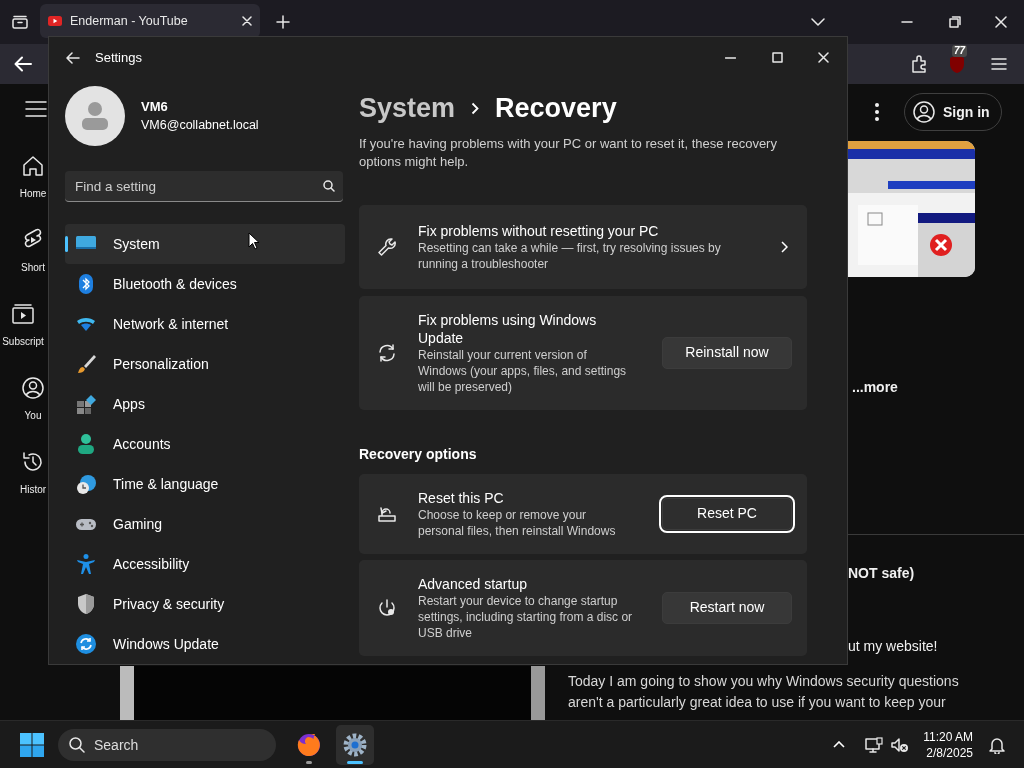 This screenshot has width=1024, height=768. Describe the element at coordinates (204, 186) in the screenshot. I see `settings-search-field: Find a setting` at that location.